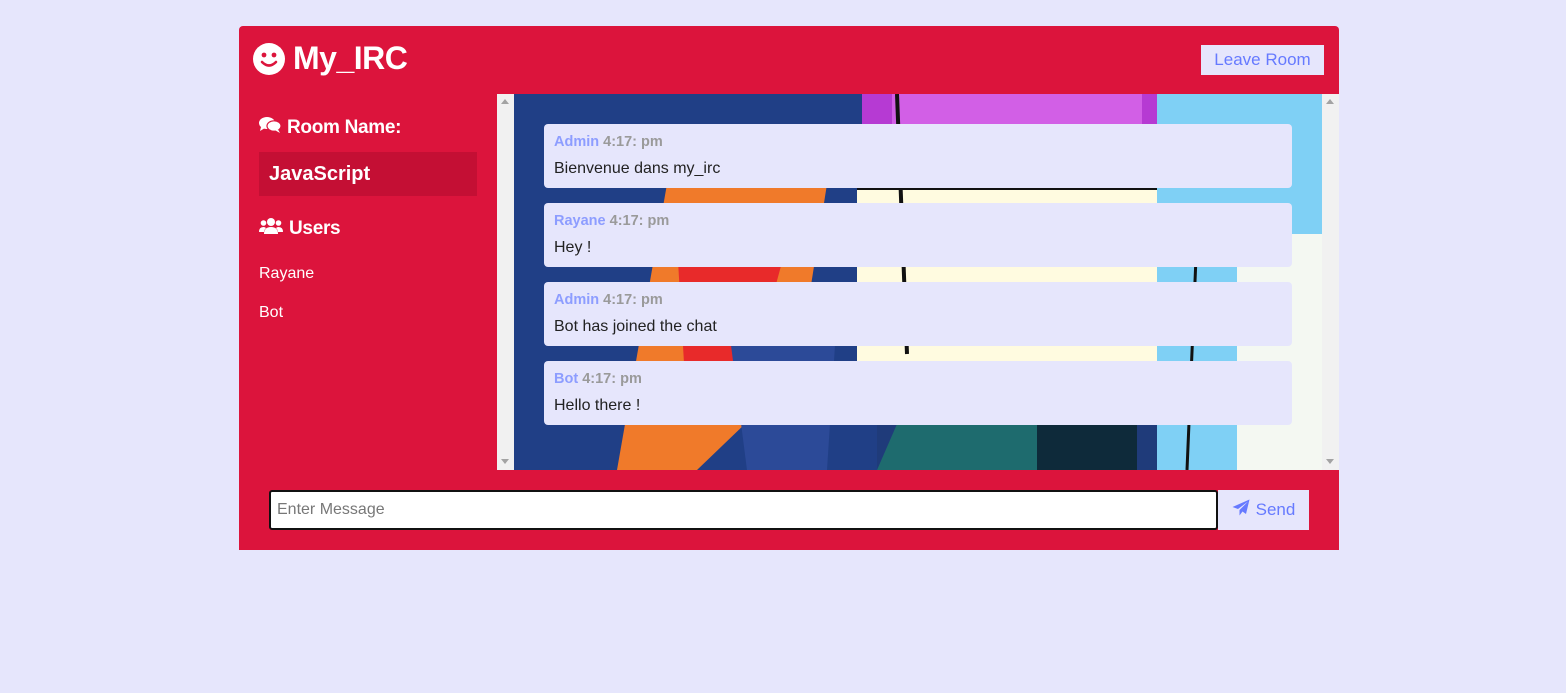 The height and width of the screenshot is (693, 1566). Describe the element at coordinates (287, 273) in the screenshot. I see `user-list-item: Rayane` at that location.